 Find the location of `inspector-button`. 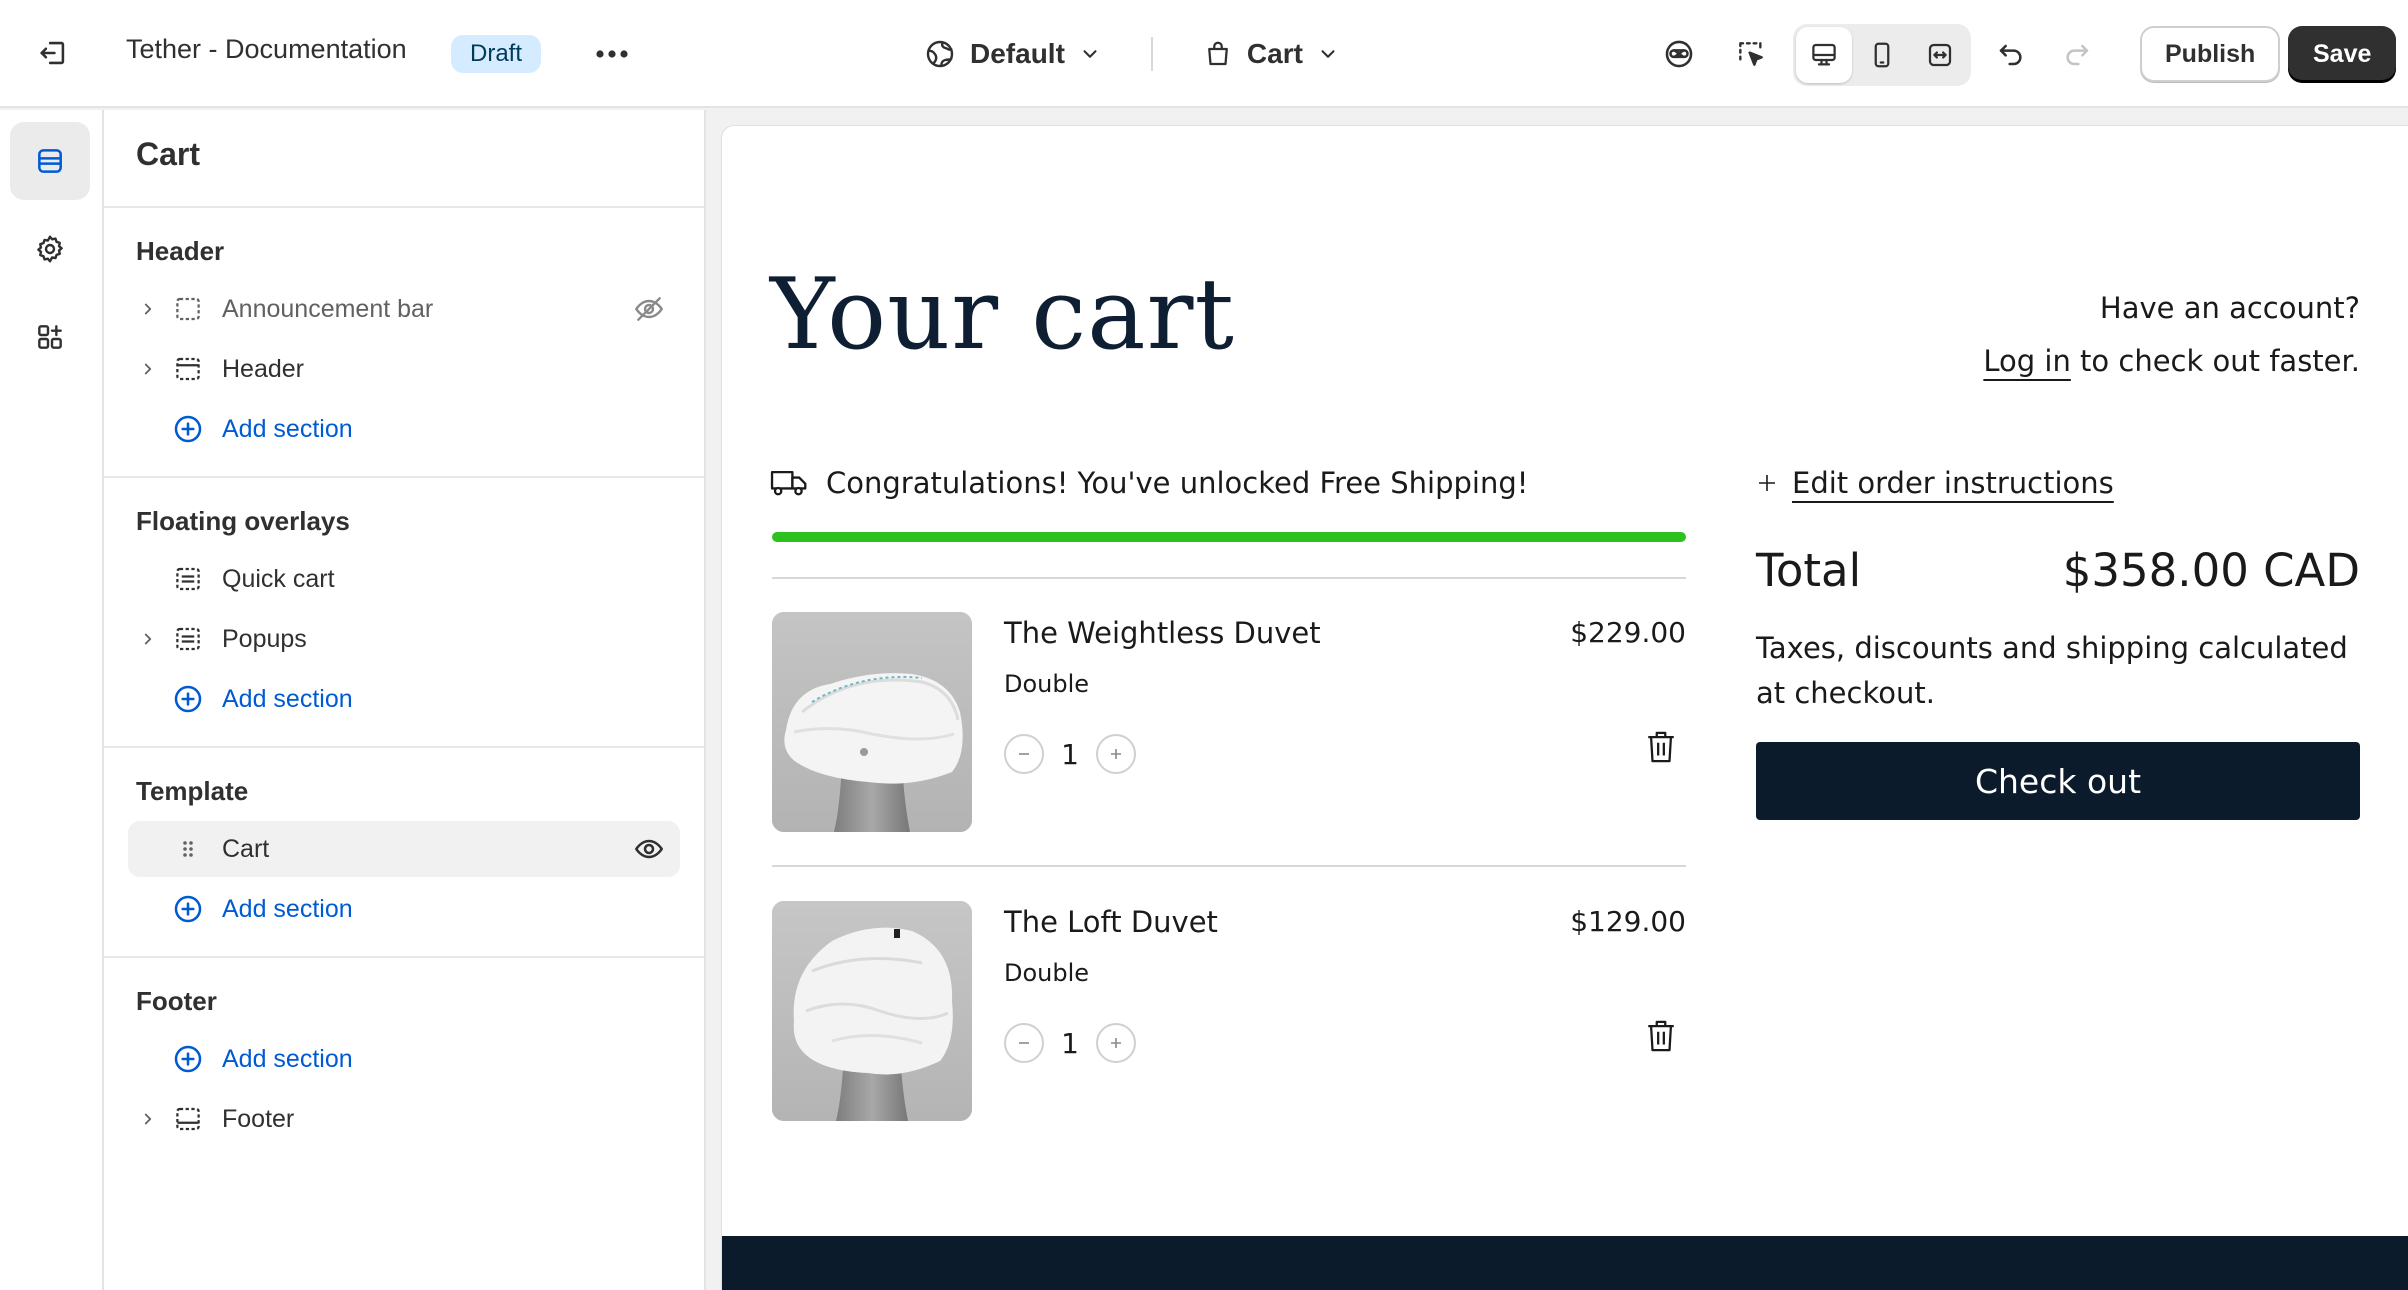

inspector-button is located at coordinates (1679, 54).